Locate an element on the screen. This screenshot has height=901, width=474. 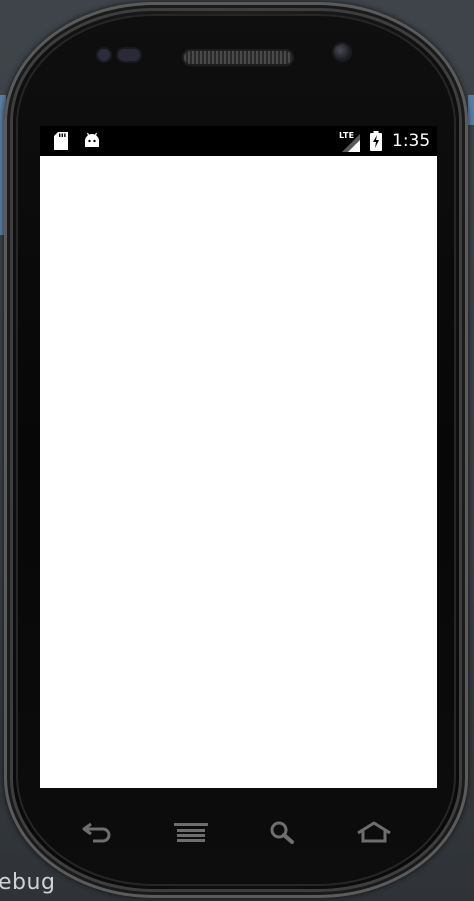
front-camera is located at coordinates (342, 52).